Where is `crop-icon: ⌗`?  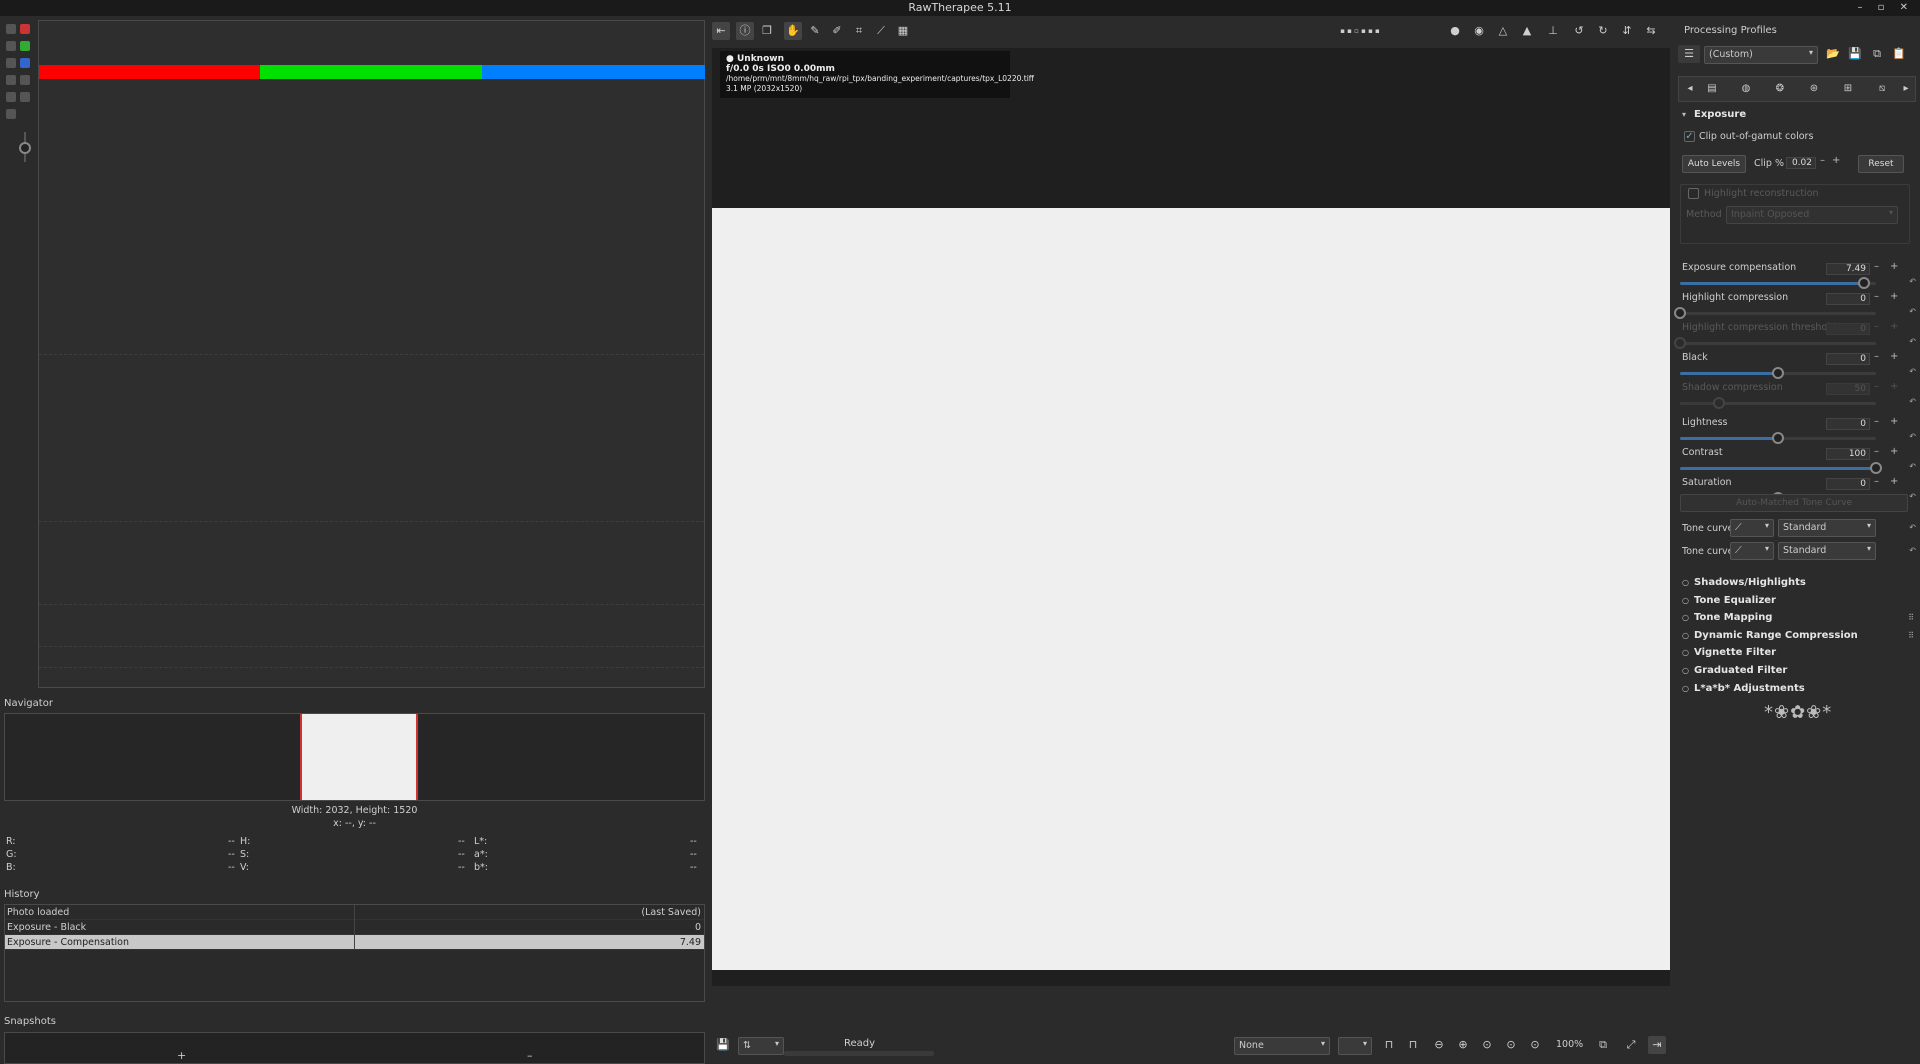
crop-icon: ⌗ is located at coordinates (859, 31).